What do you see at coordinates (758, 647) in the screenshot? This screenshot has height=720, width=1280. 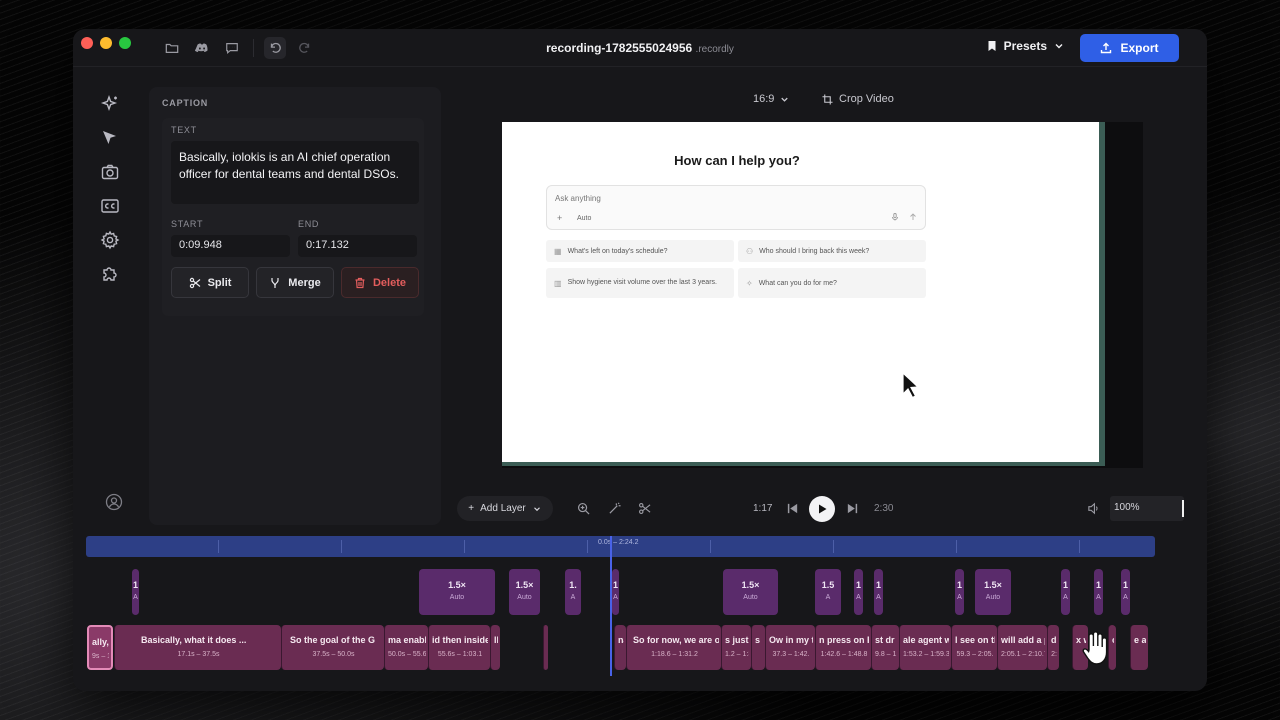 I see `caption-segment: s` at bounding box center [758, 647].